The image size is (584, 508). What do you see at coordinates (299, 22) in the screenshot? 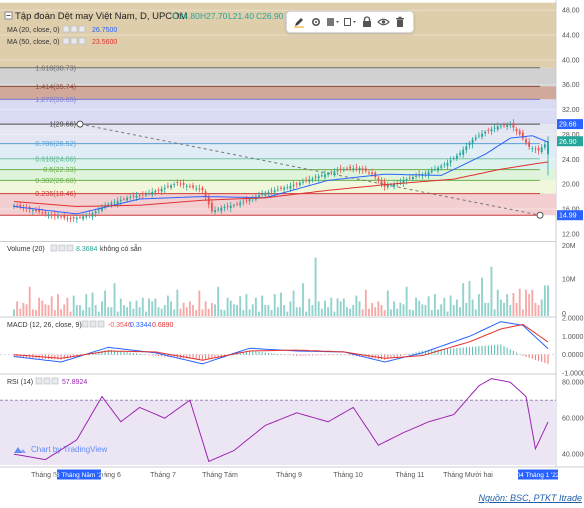
I see `pencil-icon` at bounding box center [299, 22].